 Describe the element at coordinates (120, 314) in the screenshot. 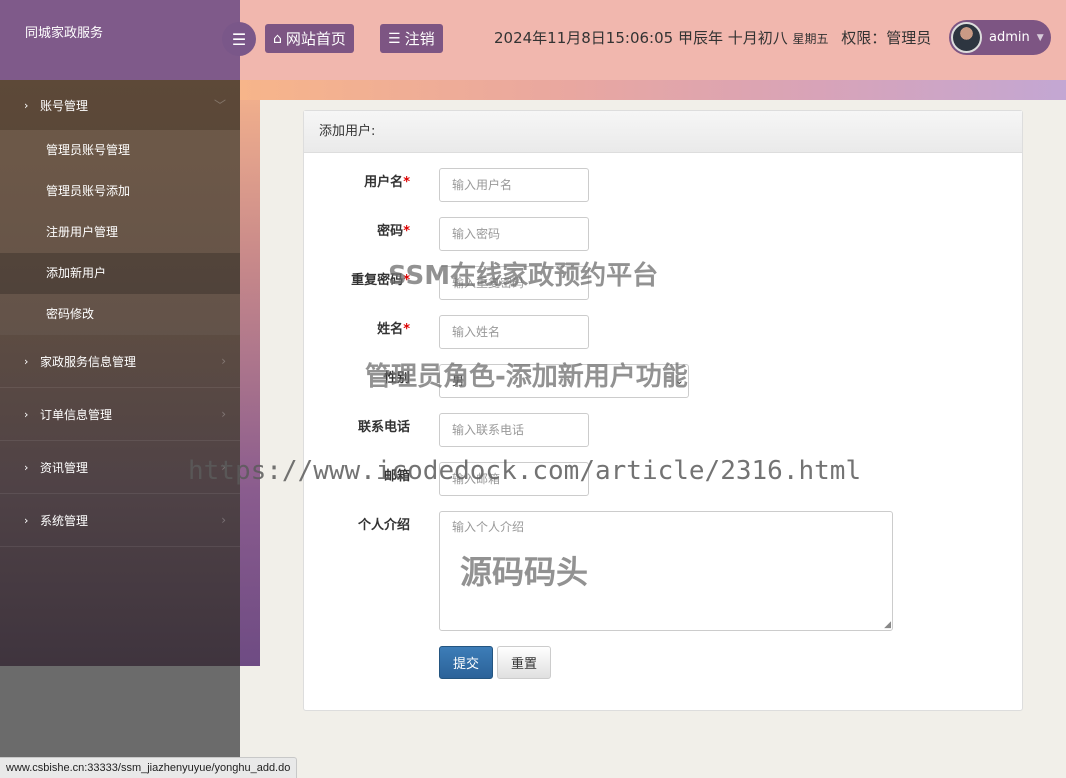

I see `sidebar-item-password: 密码修改` at that location.